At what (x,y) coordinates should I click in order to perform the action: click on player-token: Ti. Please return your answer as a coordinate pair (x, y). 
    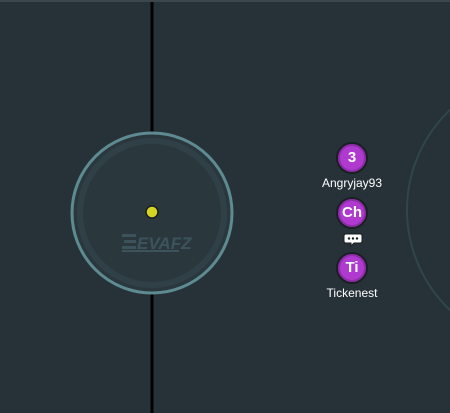
    Looking at the image, I should click on (352, 268).